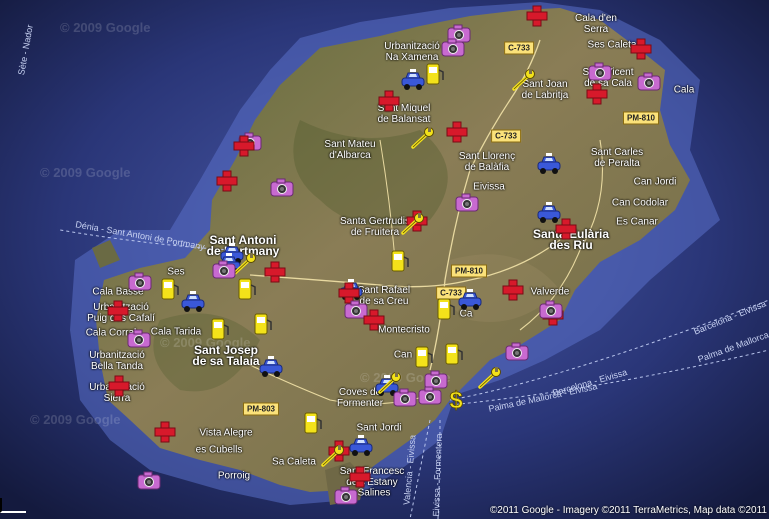  What do you see at coordinates (226, 433) in the screenshot?
I see `place-label: Vista Alegre` at bounding box center [226, 433].